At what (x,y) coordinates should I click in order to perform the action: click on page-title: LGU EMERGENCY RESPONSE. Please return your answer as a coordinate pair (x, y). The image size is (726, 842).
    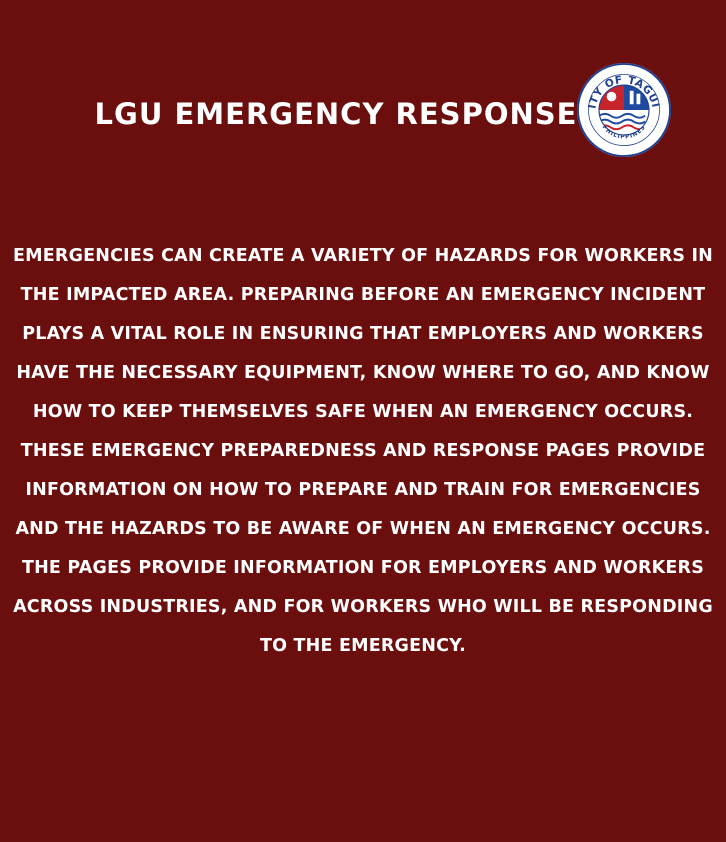
    Looking at the image, I should click on (336, 114).